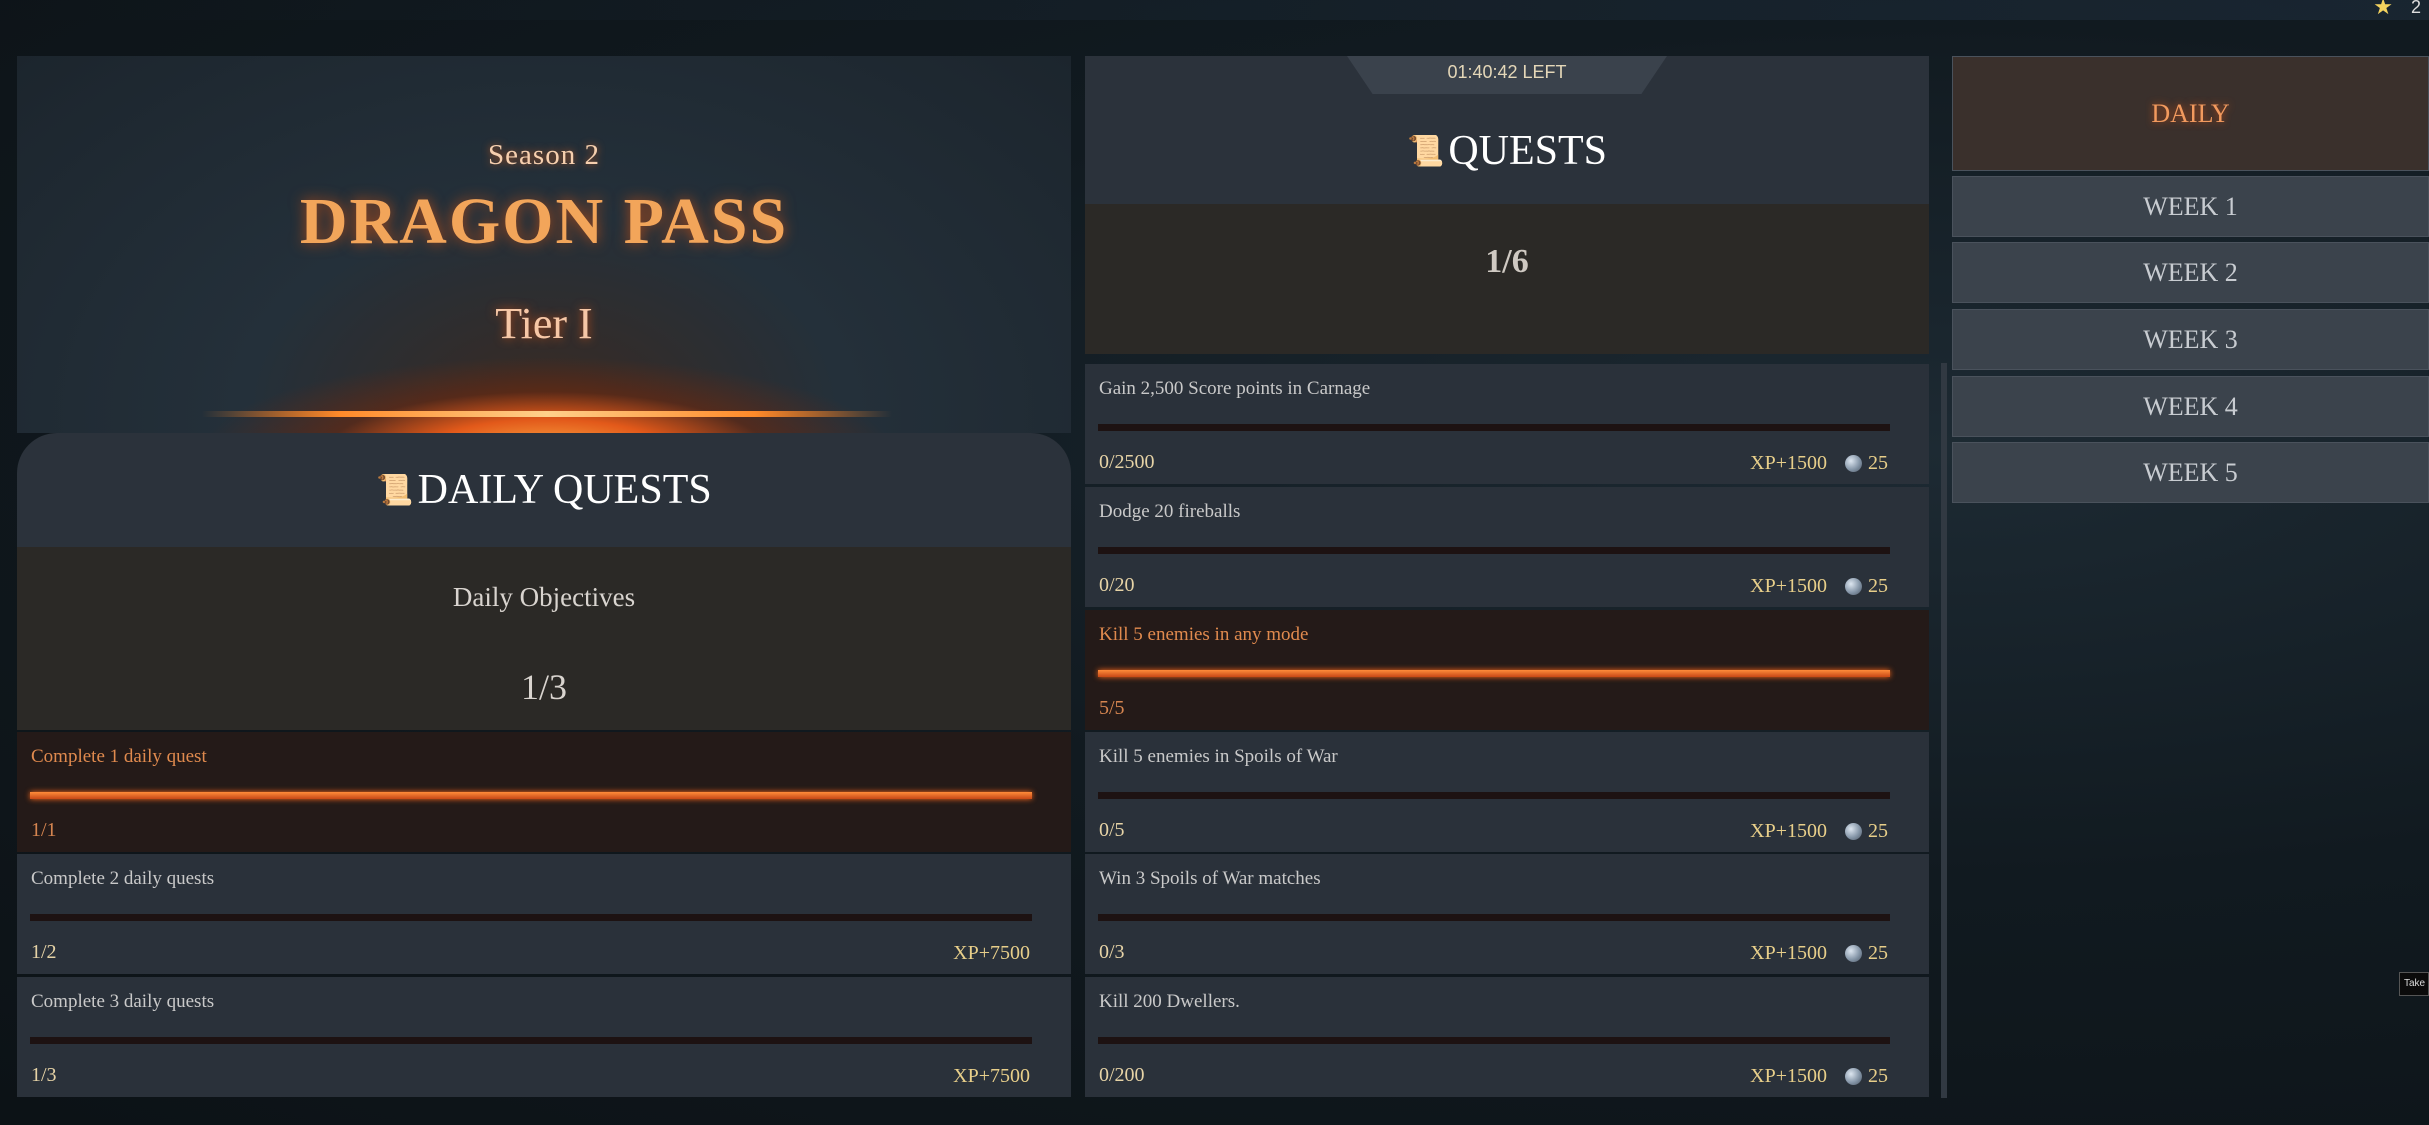  I want to click on quest-row: Dodge 20 fireballs 0/20 XP+1500 25, so click(1507, 547).